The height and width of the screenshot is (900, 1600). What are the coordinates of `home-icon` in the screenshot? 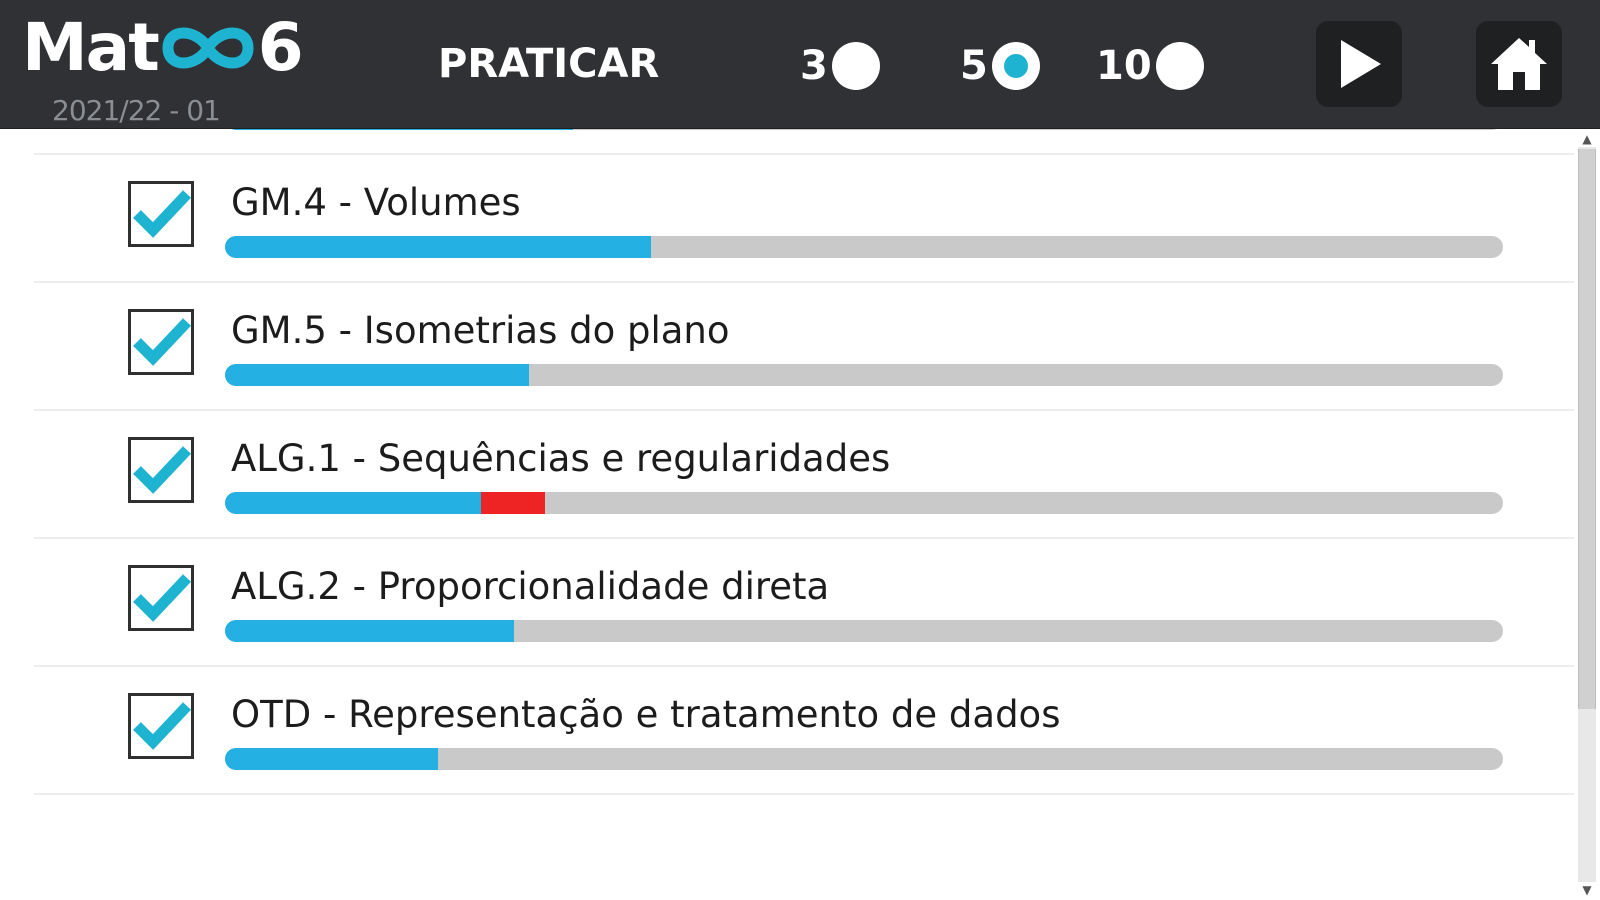 It's located at (1519, 64).